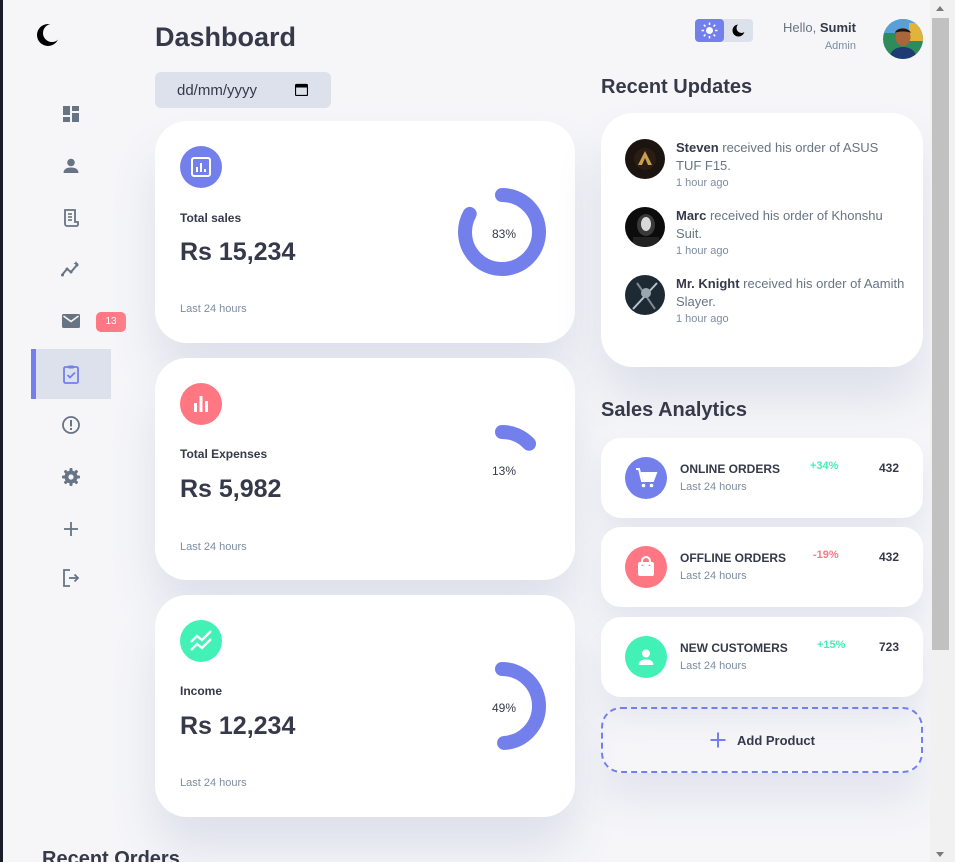  I want to click on income-card: Income Rs 12,234 Last 24 hours 49%, so click(365, 706).